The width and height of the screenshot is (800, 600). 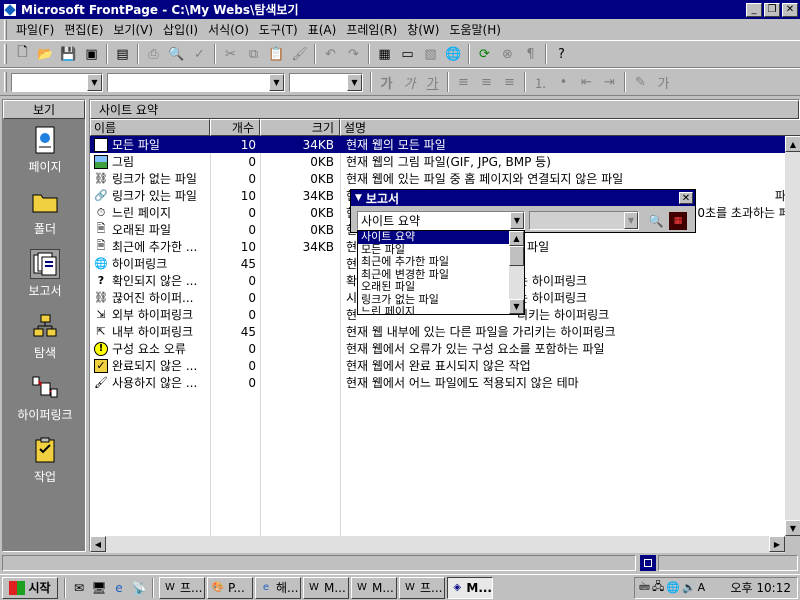 What do you see at coordinates (570, 127) in the screenshot?
I see `column-header-description: 설명` at bounding box center [570, 127].